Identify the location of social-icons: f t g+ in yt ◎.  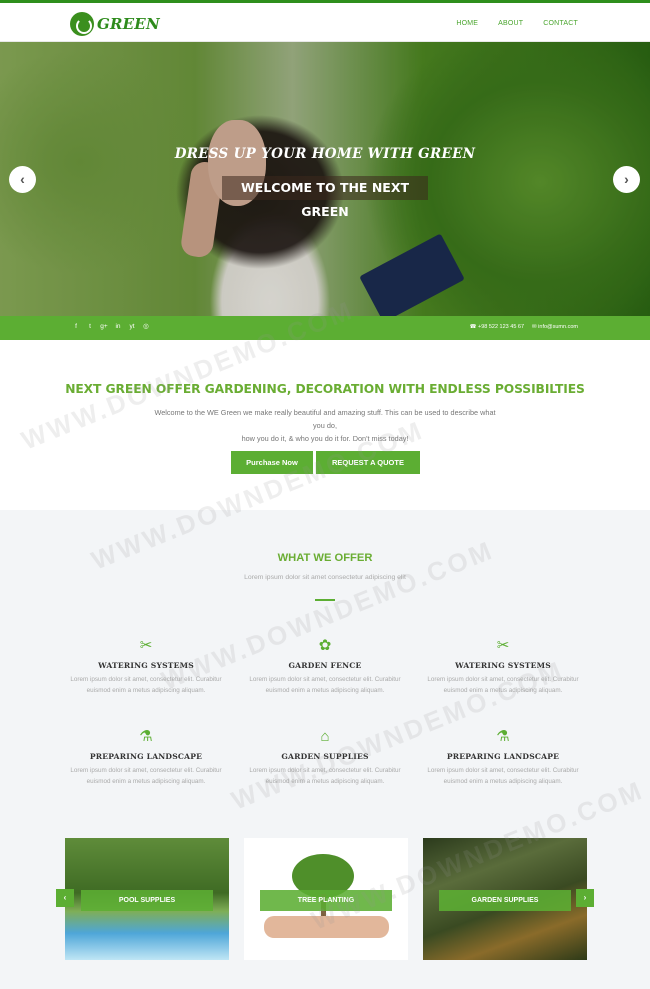
(111, 327).